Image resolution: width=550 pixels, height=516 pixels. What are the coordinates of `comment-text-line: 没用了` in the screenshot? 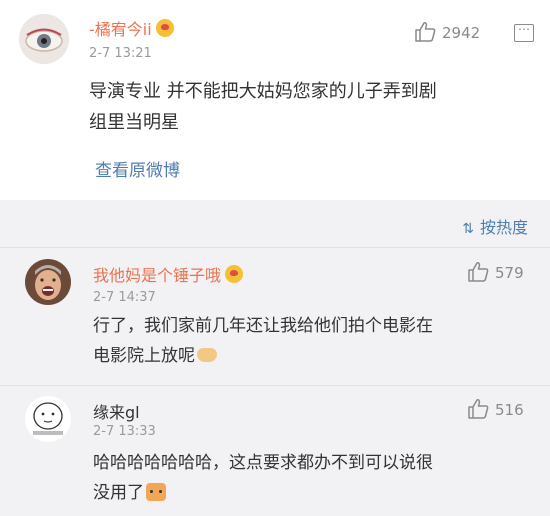 It's located at (313, 493).